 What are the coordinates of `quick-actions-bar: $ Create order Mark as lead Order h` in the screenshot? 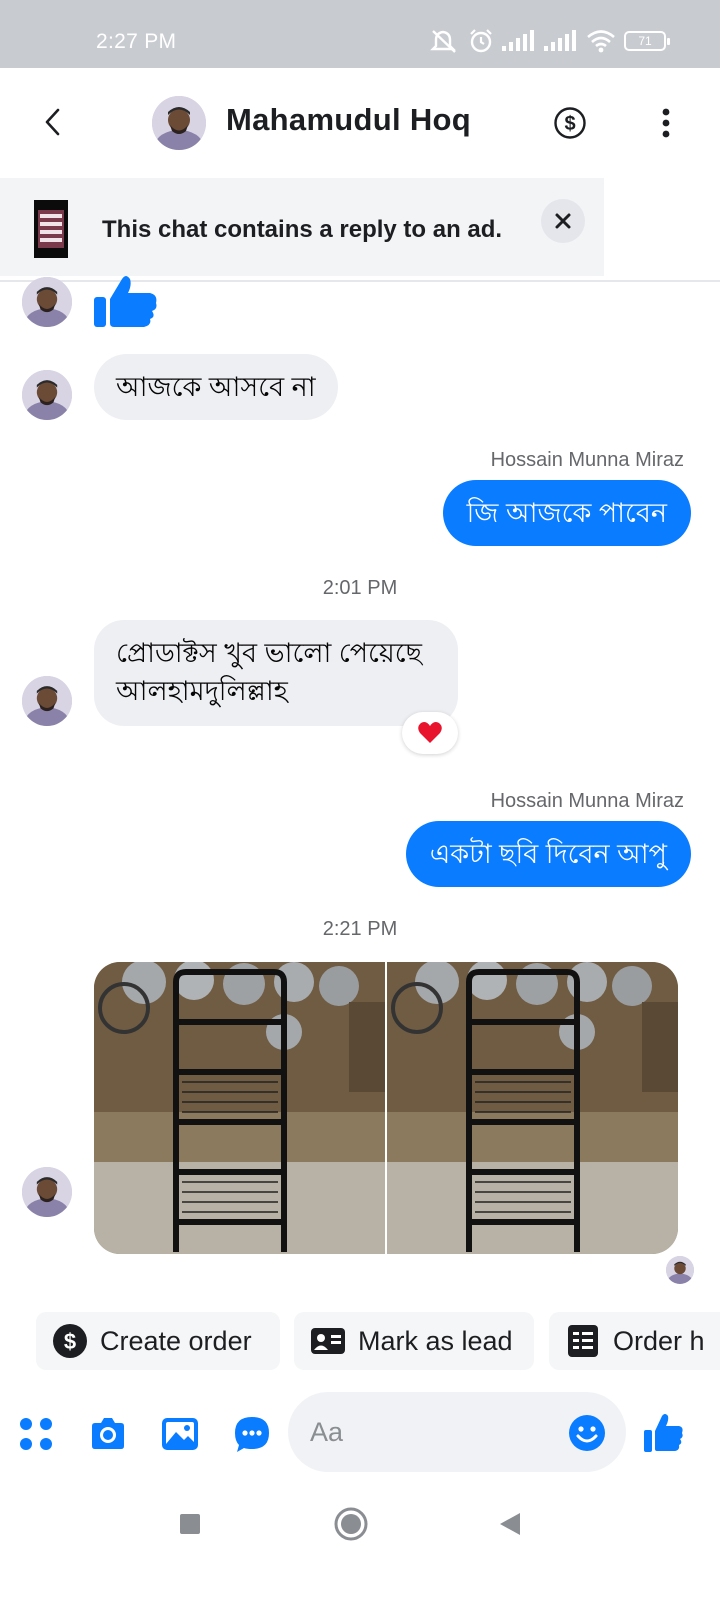 It's located at (360, 1341).